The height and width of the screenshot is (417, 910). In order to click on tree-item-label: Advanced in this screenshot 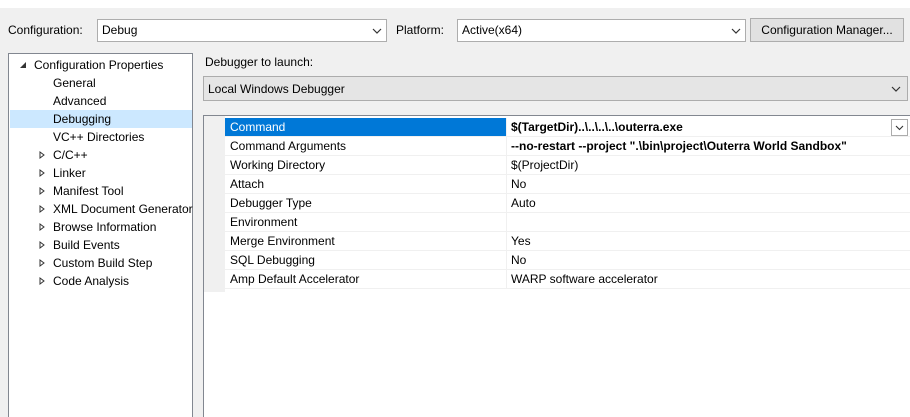, I will do `click(80, 101)`.